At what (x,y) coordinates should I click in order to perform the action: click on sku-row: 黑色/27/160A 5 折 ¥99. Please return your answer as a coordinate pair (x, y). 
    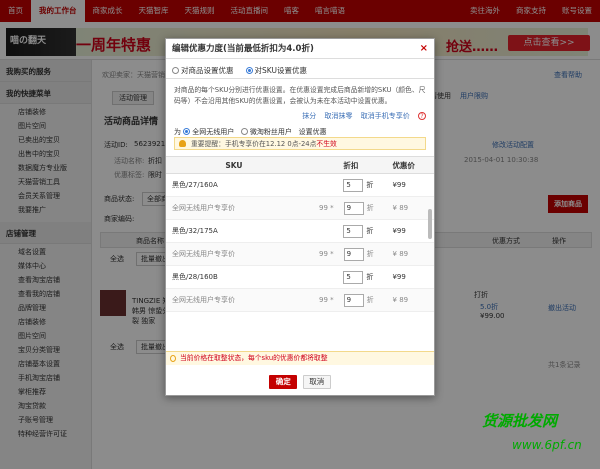
    Looking at the image, I should click on (300, 185).